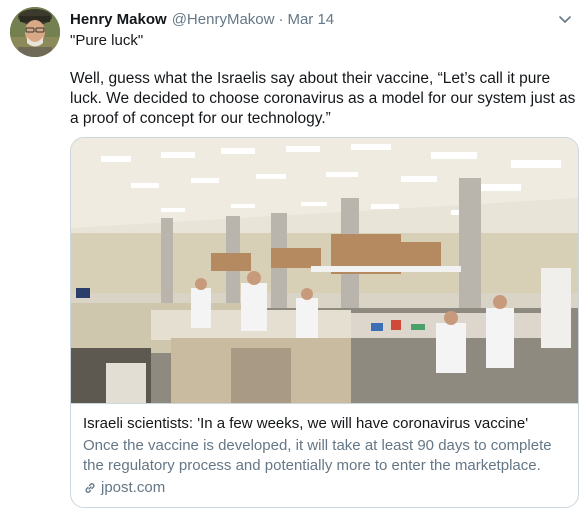 Image resolution: width=585 pixels, height=515 pixels. Describe the element at coordinates (118, 19) in the screenshot. I see `author-name: Henry Makow` at that location.